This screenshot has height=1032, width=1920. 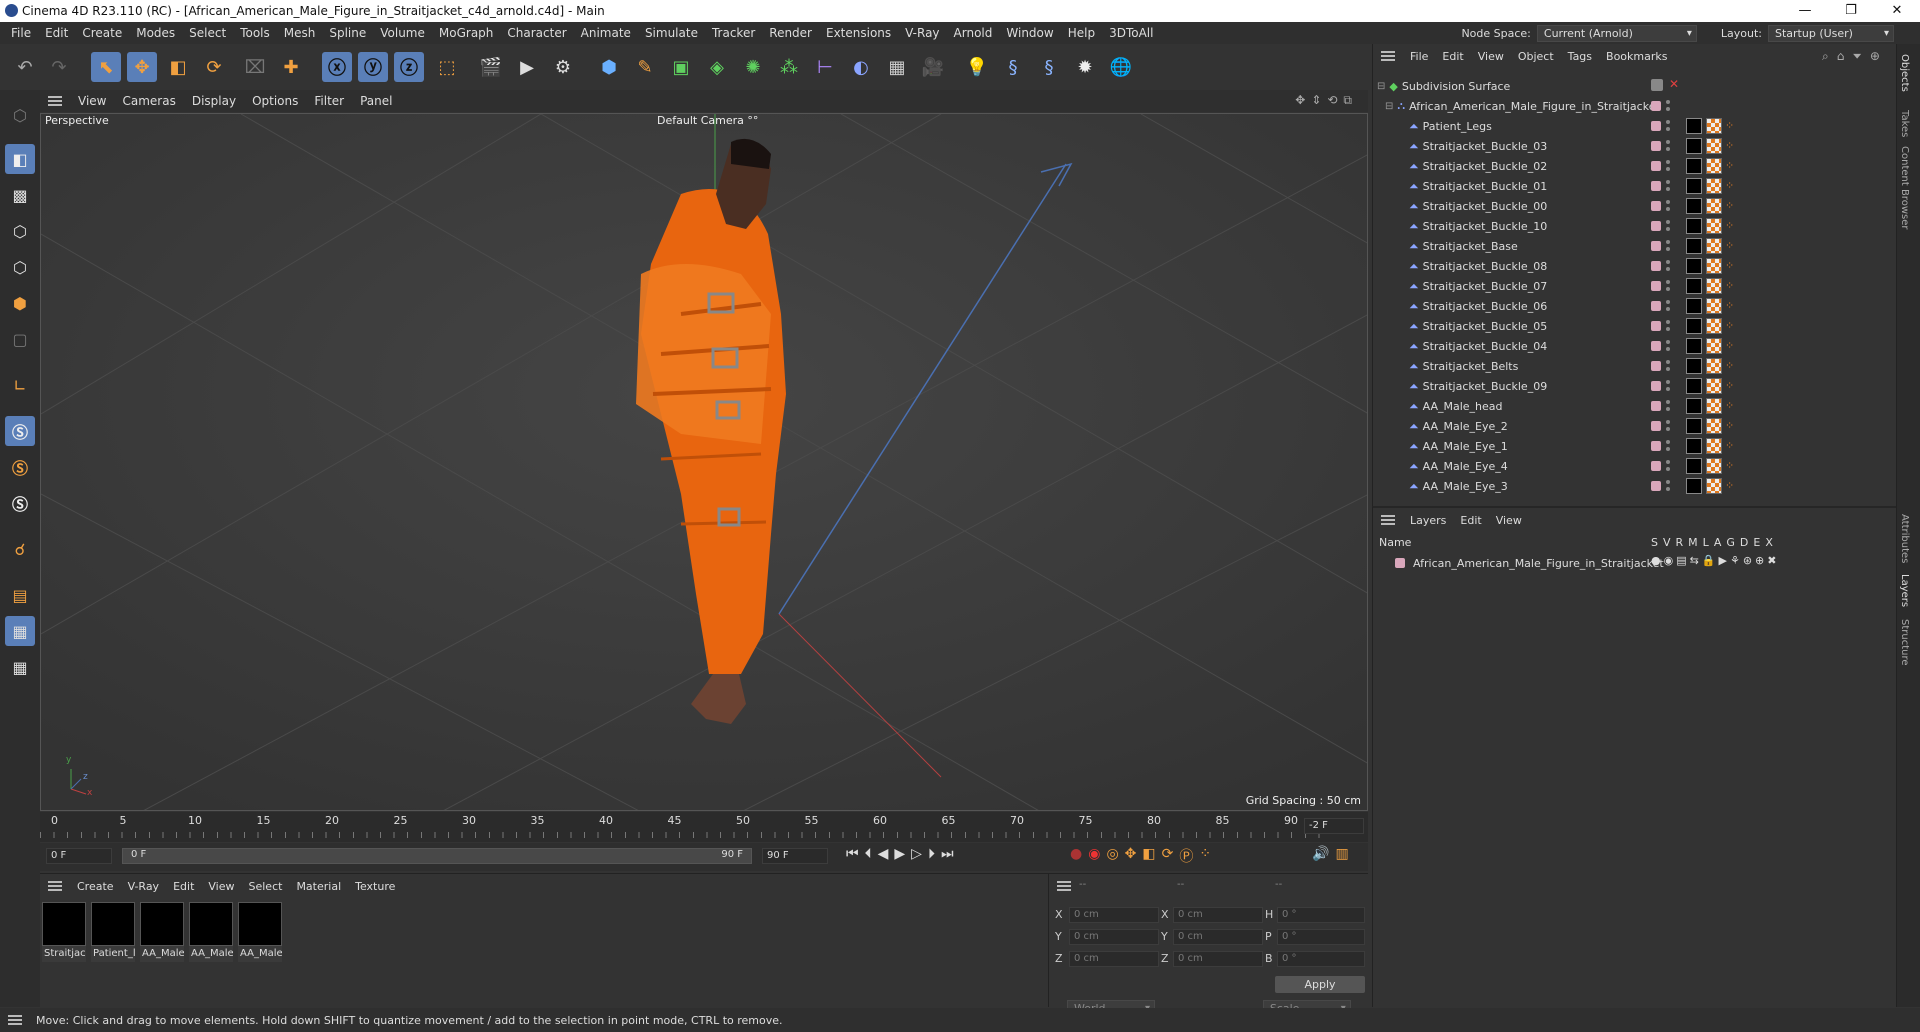 What do you see at coordinates (1491, 56) in the screenshot?
I see `object-menu-view: View` at bounding box center [1491, 56].